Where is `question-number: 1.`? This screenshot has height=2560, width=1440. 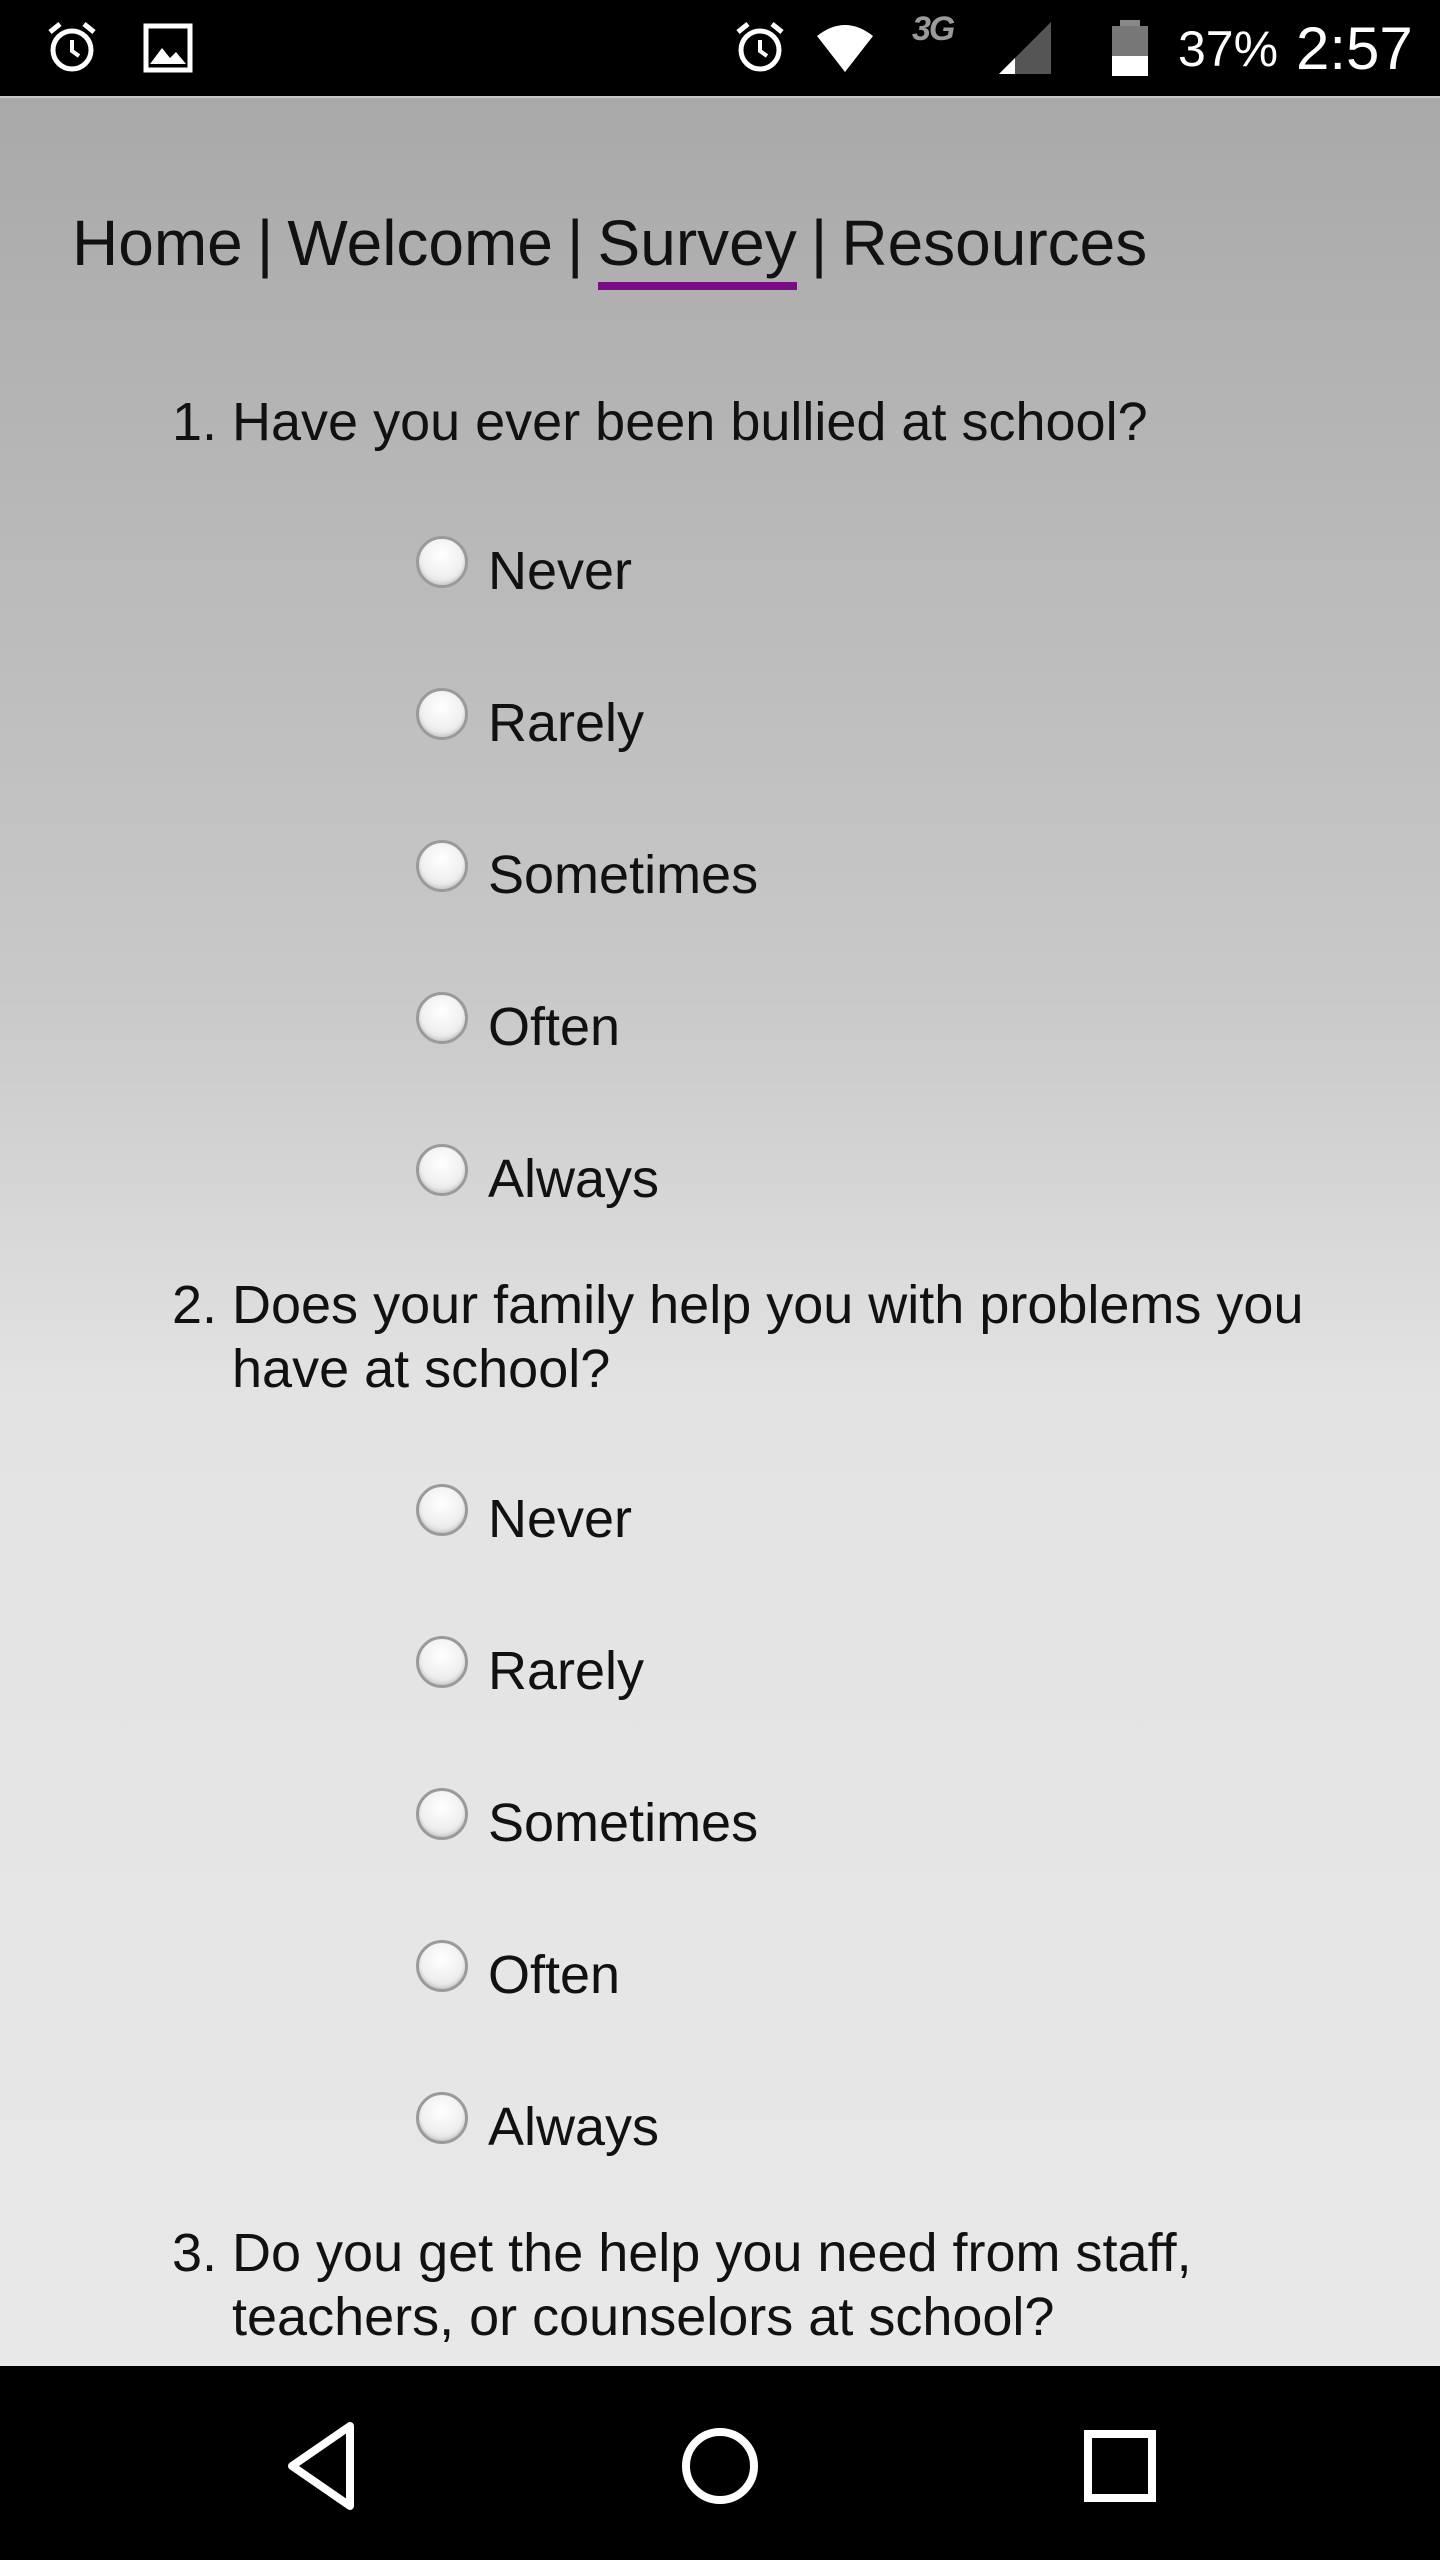
question-number: 1. is located at coordinates (195, 422).